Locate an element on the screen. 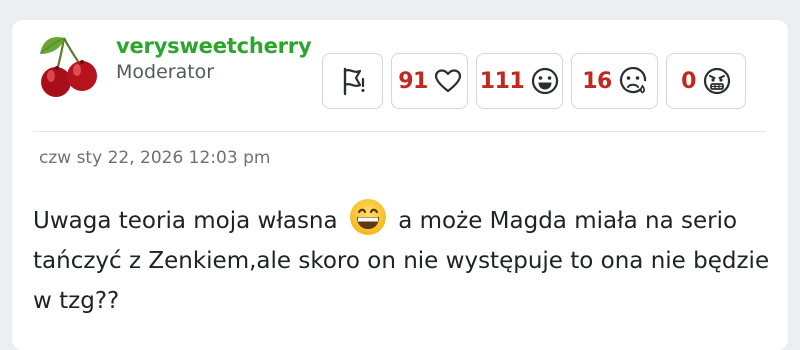  haha-count: 111 is located at coordinates (502, 81).